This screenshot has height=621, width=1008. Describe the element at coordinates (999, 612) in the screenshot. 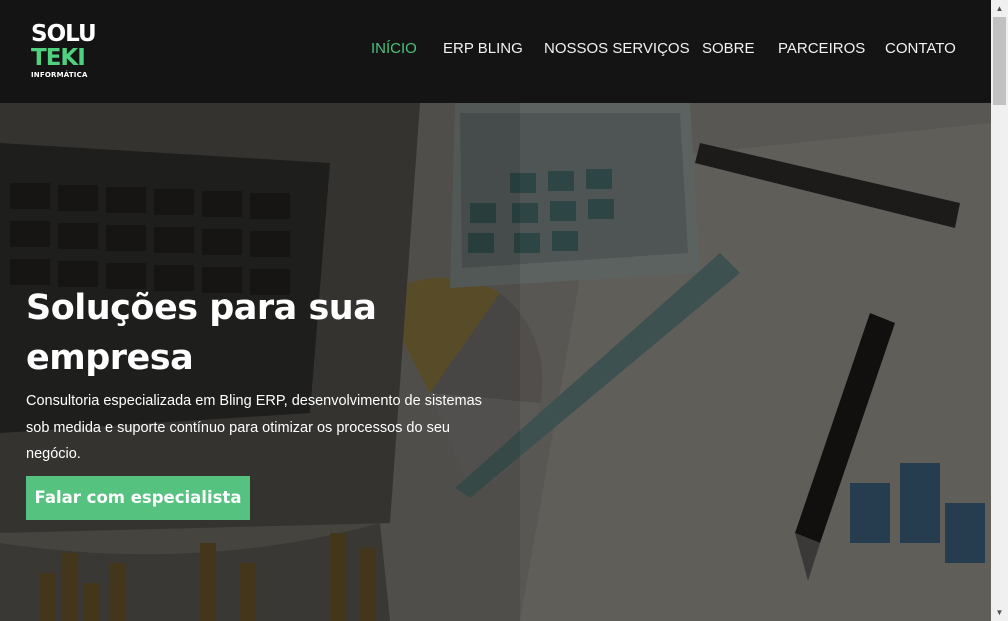

I see `arrow-down-icon: ▼` at that location.